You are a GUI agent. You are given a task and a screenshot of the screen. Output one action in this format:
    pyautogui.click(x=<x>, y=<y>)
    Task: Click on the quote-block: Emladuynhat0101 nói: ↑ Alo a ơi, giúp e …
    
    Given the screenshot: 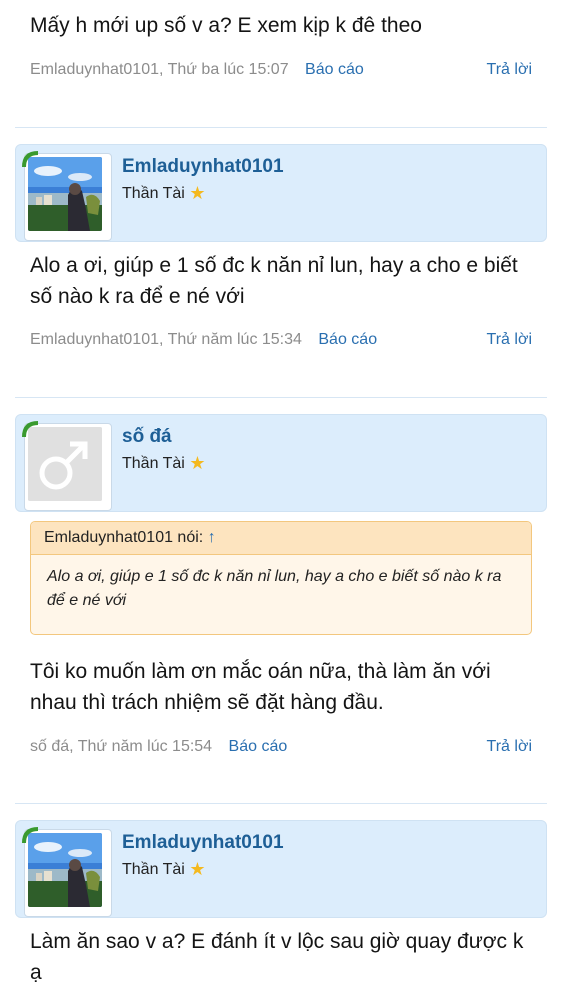 What is the action you would take?
    pyautogui.click(x=281, y=578)
    